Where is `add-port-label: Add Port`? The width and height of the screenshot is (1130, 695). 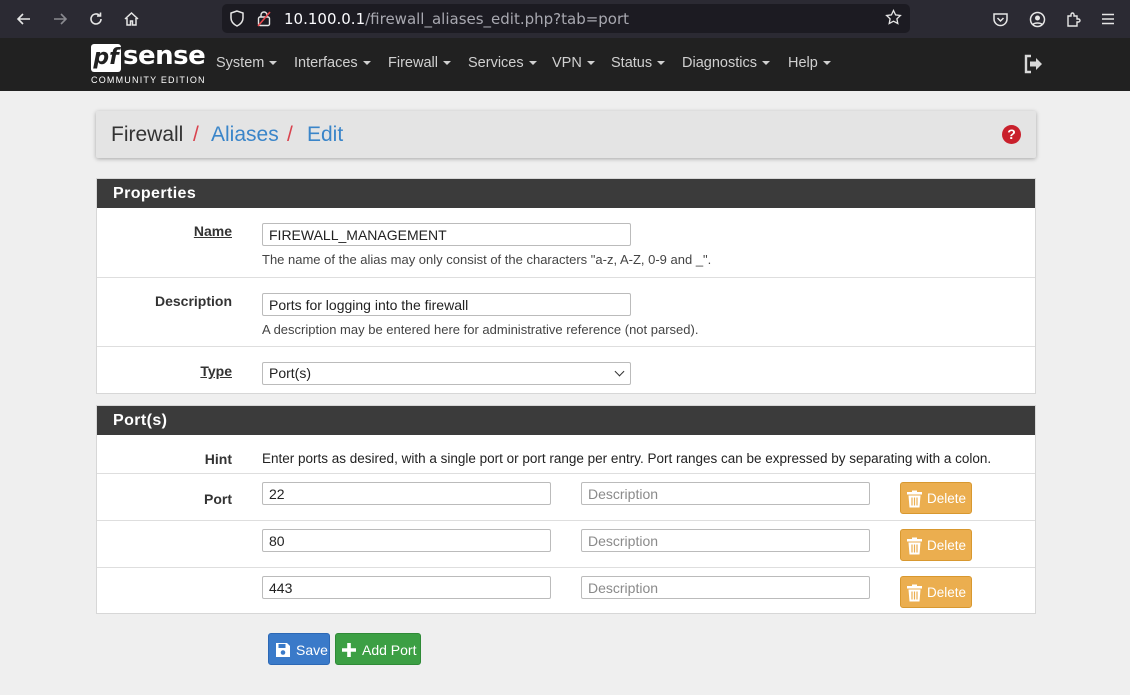
add-port-label: Add Port is located at coordinates (389, 650).